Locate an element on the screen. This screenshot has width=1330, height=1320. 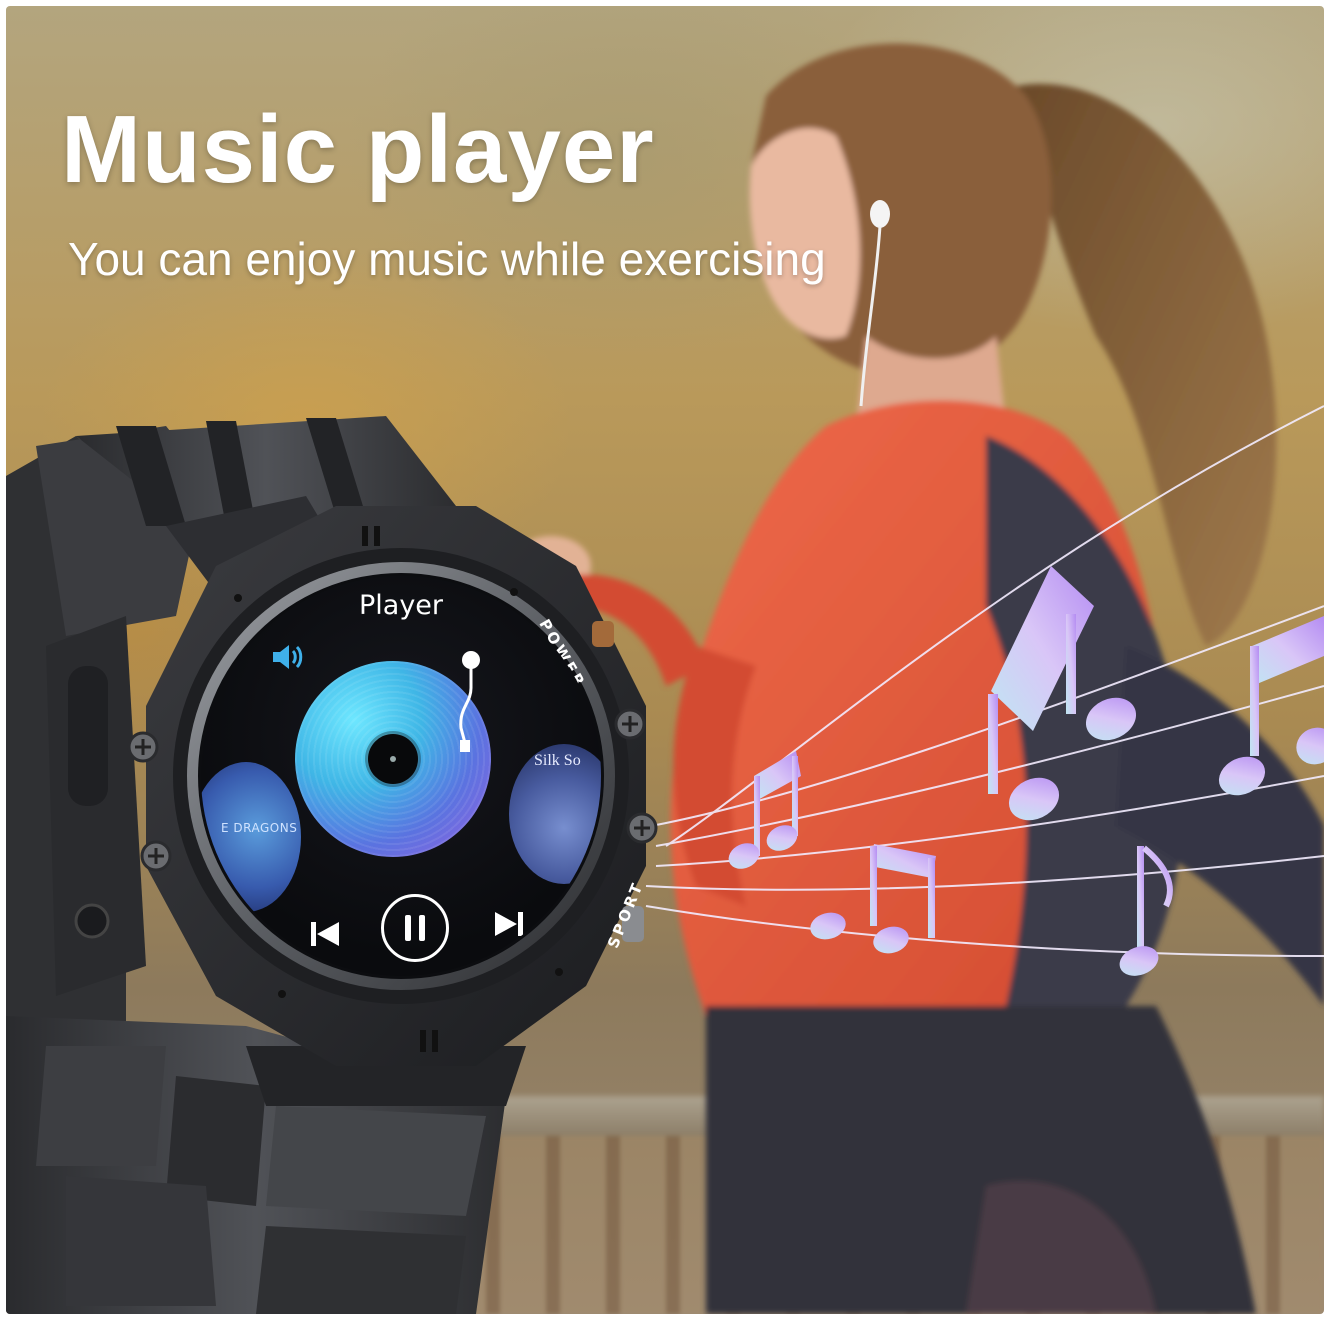
watch-screen: Player E DRAGONS Silk So is located at coordinates (401, 776).